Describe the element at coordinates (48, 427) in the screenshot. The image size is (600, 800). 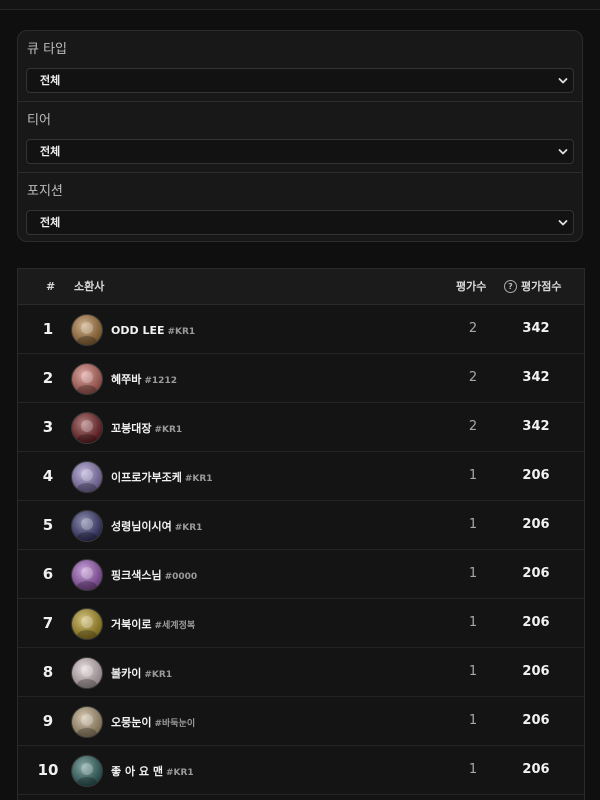
I see `rank-number: 3` at that location.